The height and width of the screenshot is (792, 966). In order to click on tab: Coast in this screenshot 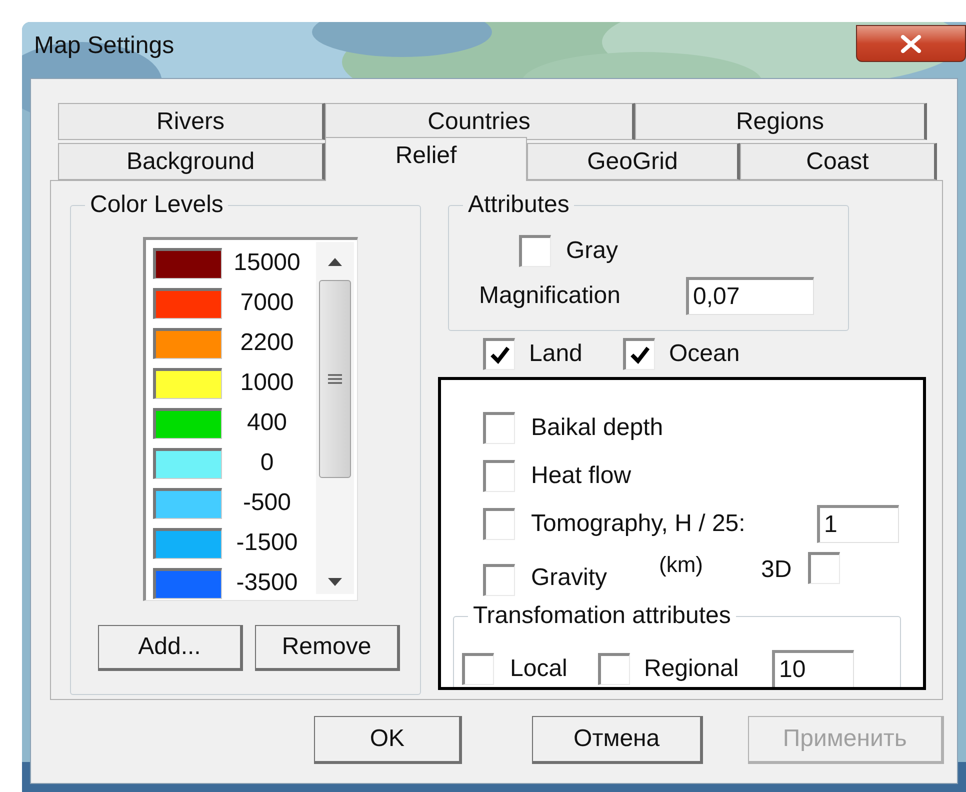, I will do `click(838, 161)`.